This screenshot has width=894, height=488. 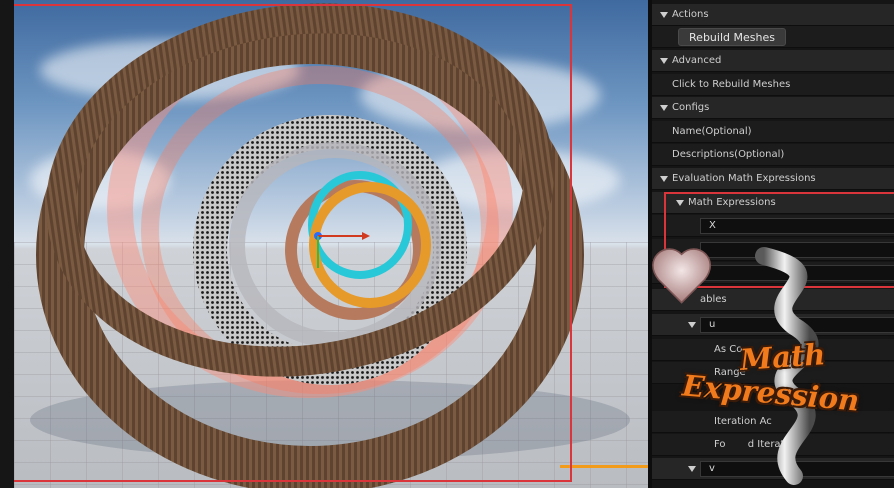 What do you see at coordinates (773, 15) in the screenshot?
I see `category-actions: Actions` at bounding box center [773, 15].